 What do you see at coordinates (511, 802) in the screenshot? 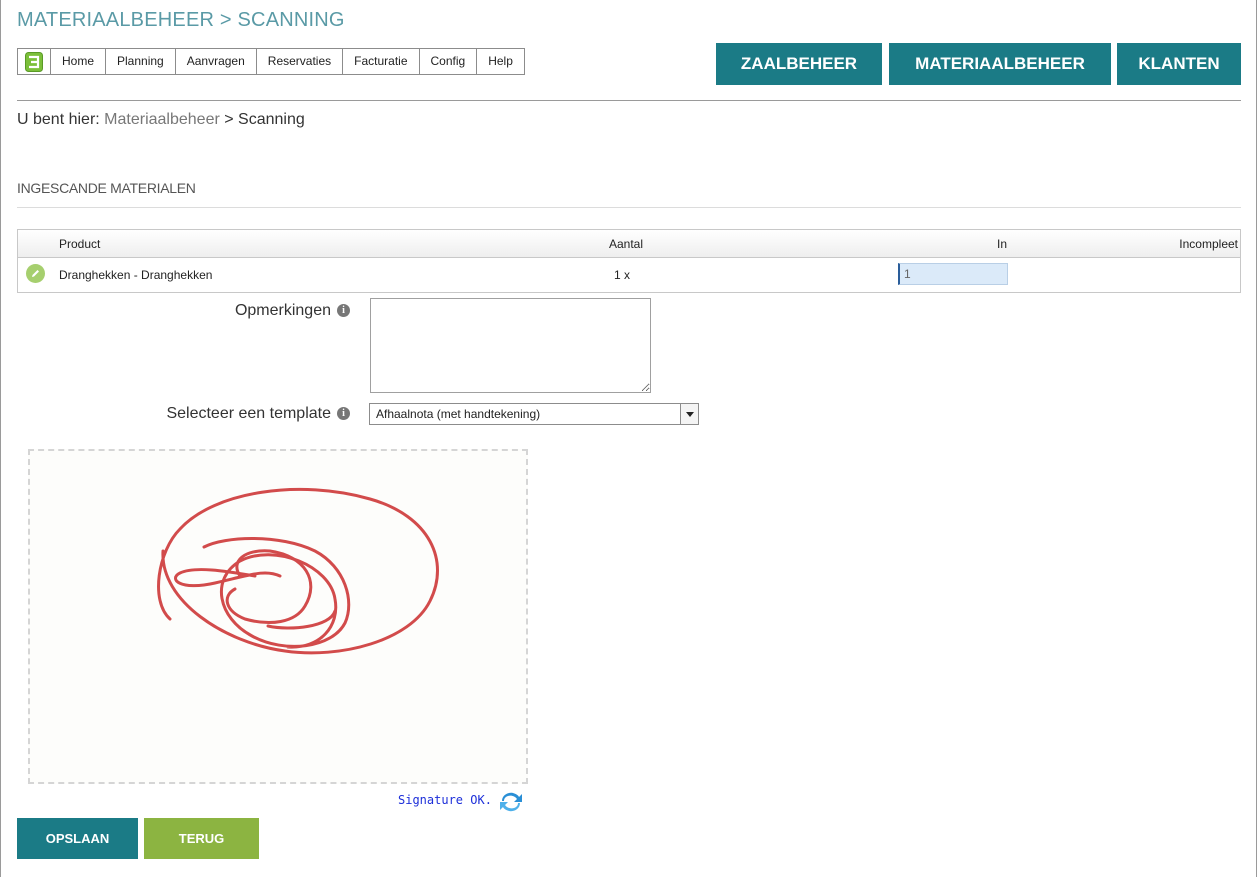
I see `refresh-icon` at bounding box center [511, 802].